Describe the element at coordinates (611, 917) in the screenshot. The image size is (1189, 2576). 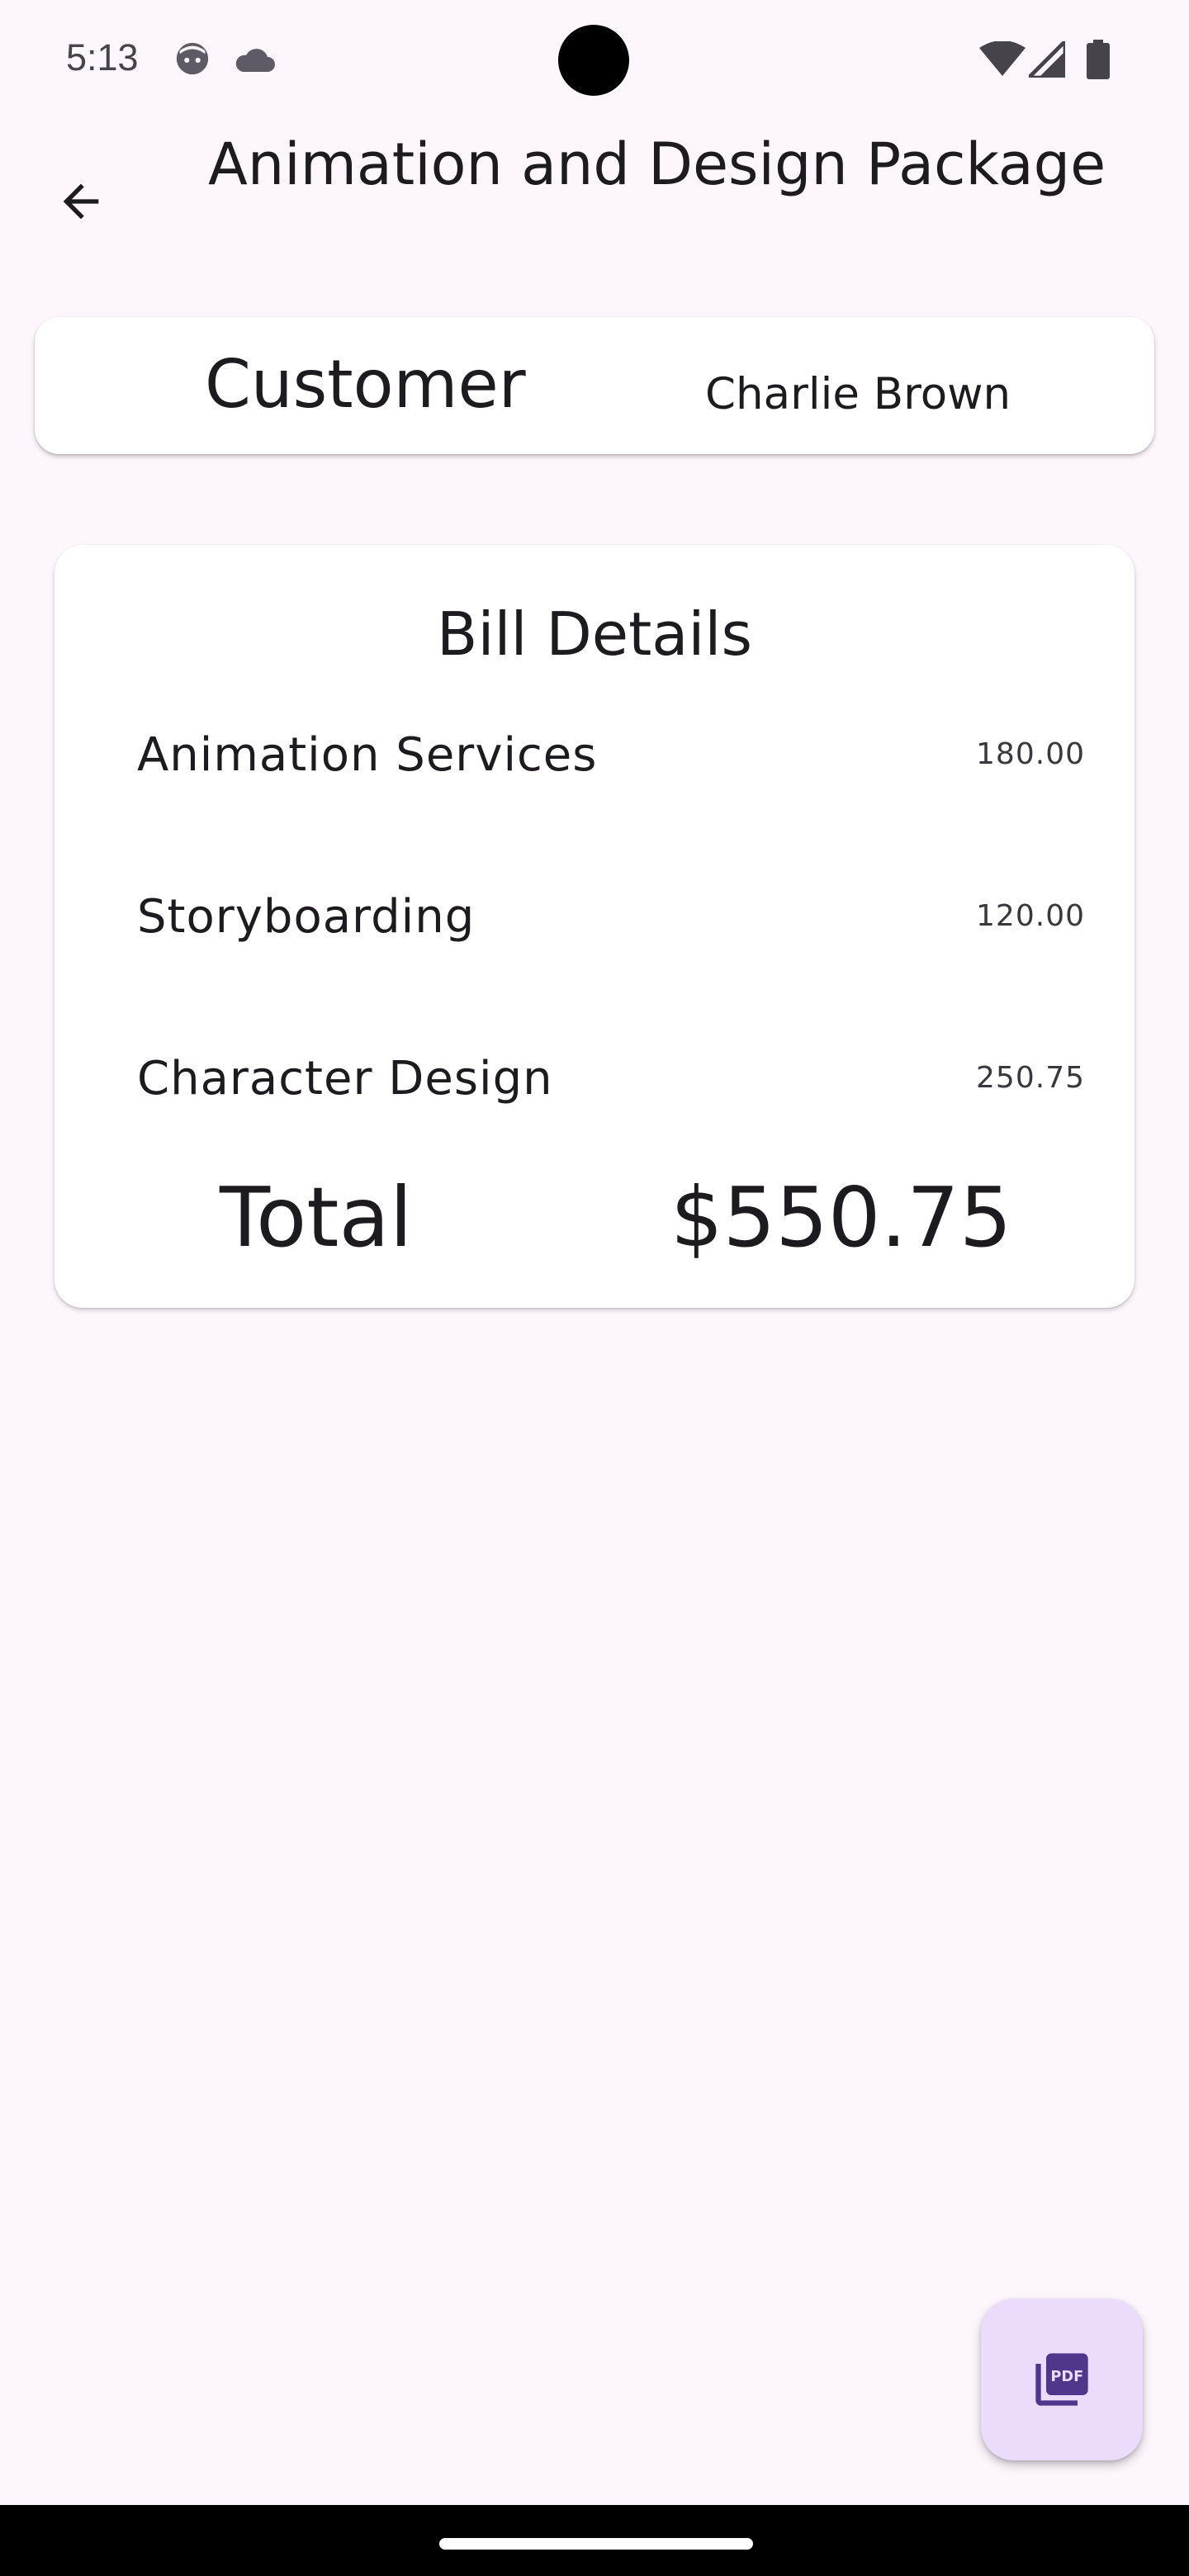
I see `bill-item: Storyboarding 120.00` at that location.